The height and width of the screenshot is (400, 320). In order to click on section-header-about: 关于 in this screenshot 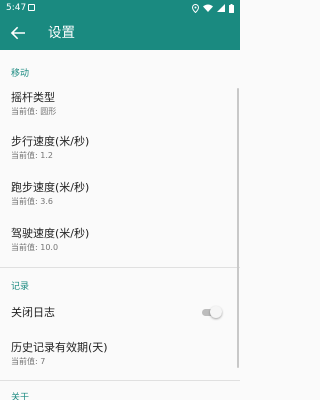, I will do `click(20, 396)`.